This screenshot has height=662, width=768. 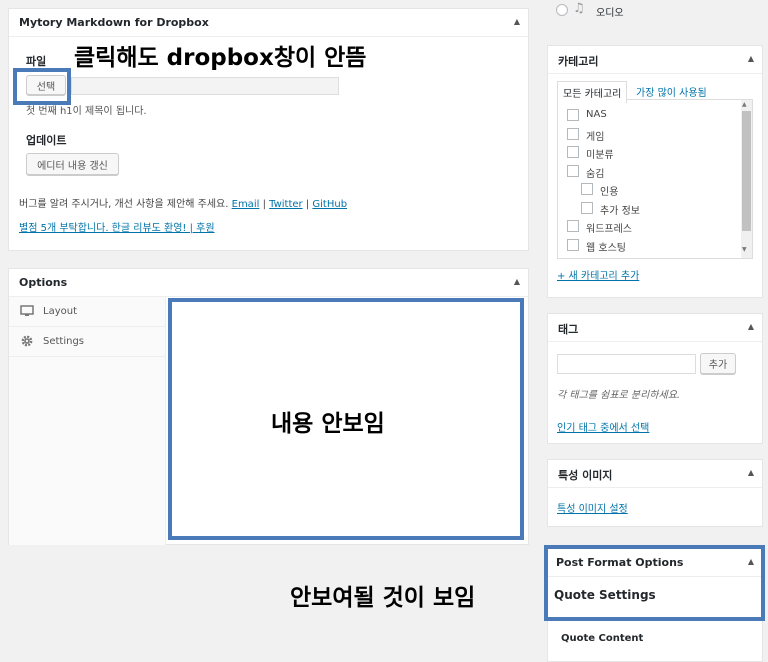 I want to click on tab-all-categories: 모든 카테고리, so click(x=592, y=92).